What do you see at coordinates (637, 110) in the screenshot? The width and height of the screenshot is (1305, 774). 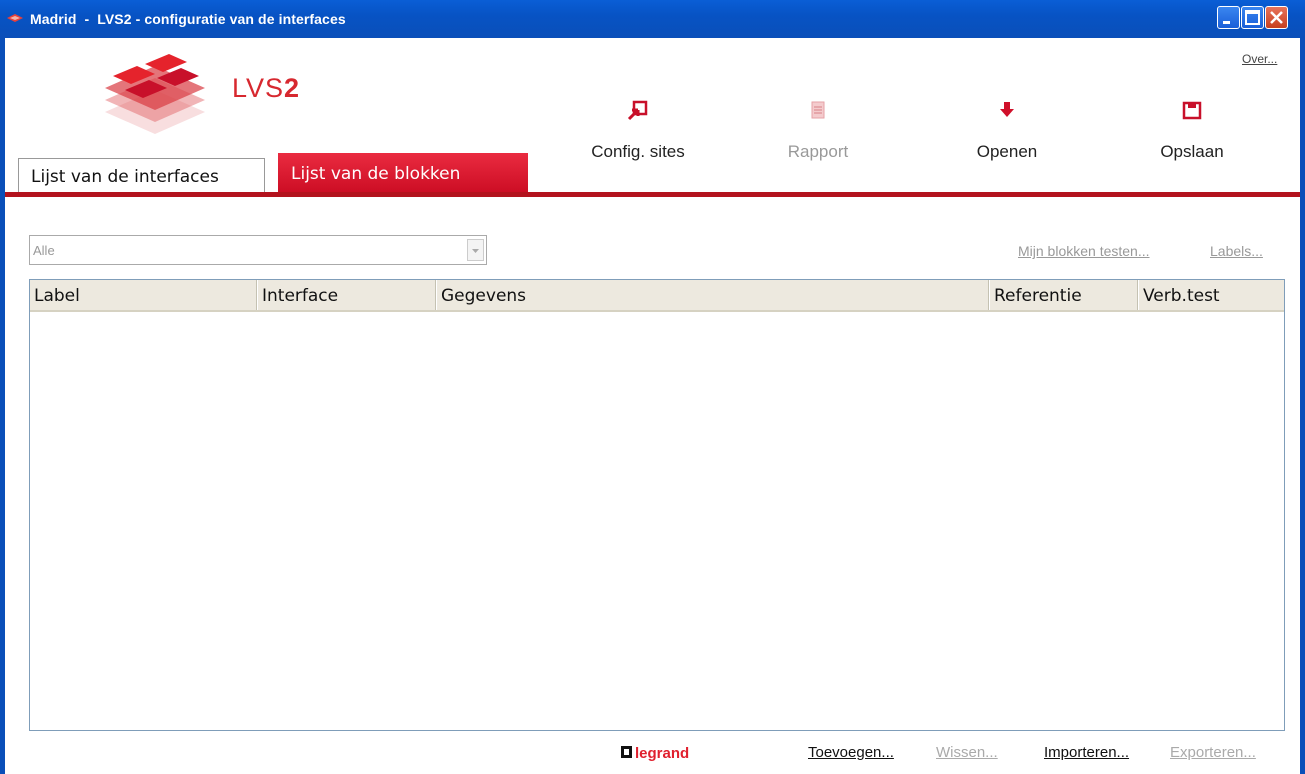 I see `config-sites-icon` at bounding box center [637, 110].